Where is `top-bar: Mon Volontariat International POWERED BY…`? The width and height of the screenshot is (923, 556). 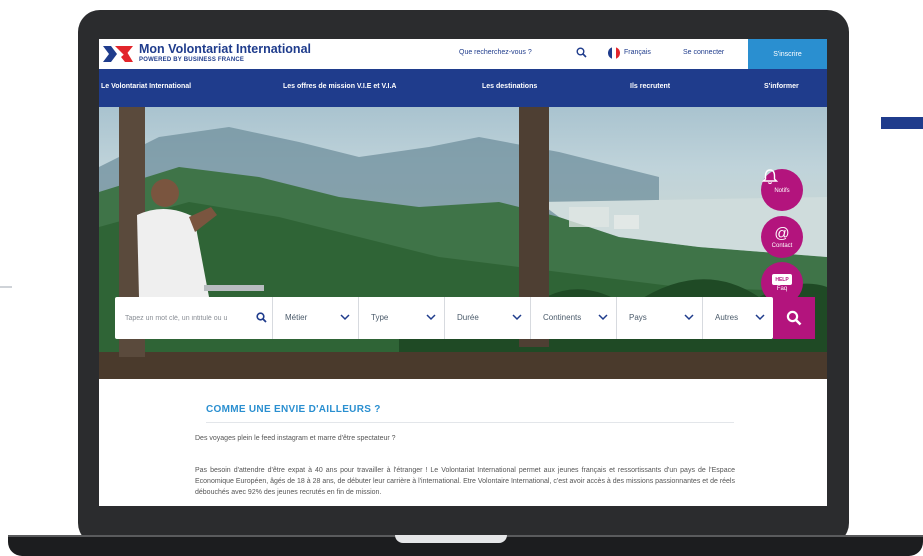 top-bar: Mon Volontariat International POWERED BY… is located at coordinates (463, 54).